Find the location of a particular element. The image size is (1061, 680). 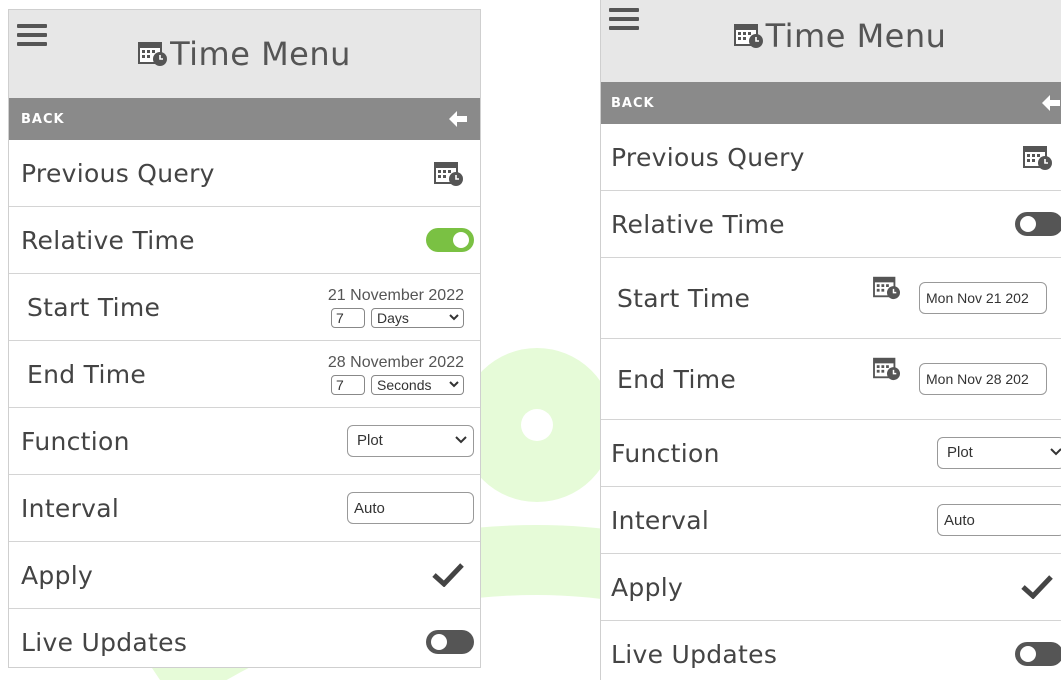

start-time-row: Start Time Mon Nov 21 202 is located at coordinates (831, 298).